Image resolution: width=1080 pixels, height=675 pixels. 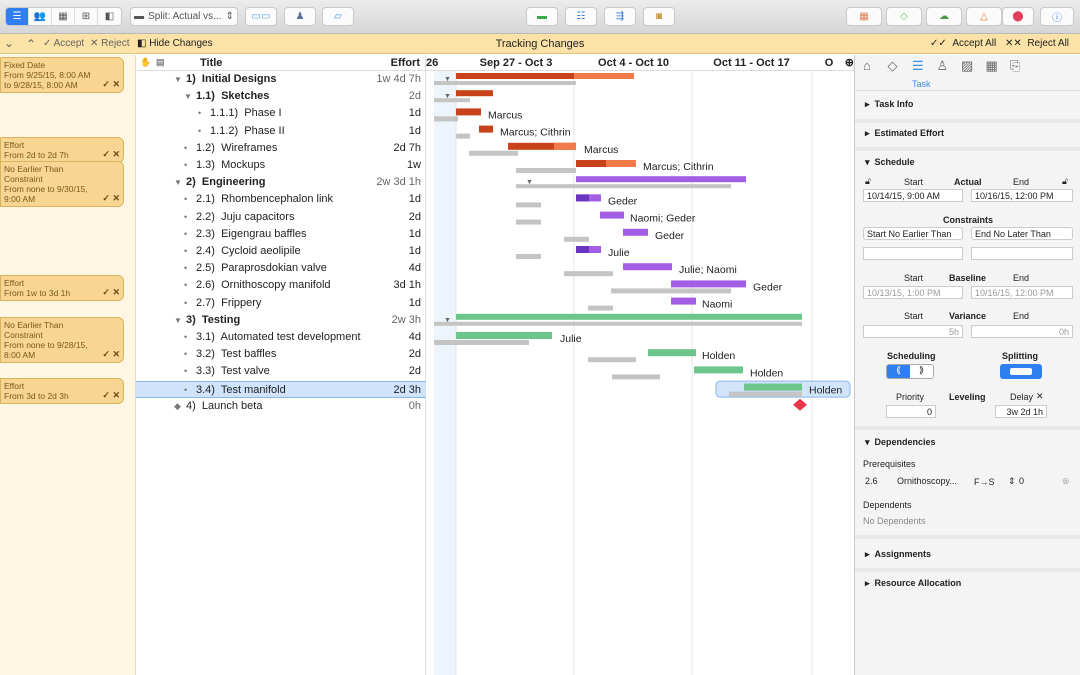 What do you see at coordinates (246, 113) in the screenshot?
I see `task-title: 1.1.1) Phase I` at bounding box center [246, 113].